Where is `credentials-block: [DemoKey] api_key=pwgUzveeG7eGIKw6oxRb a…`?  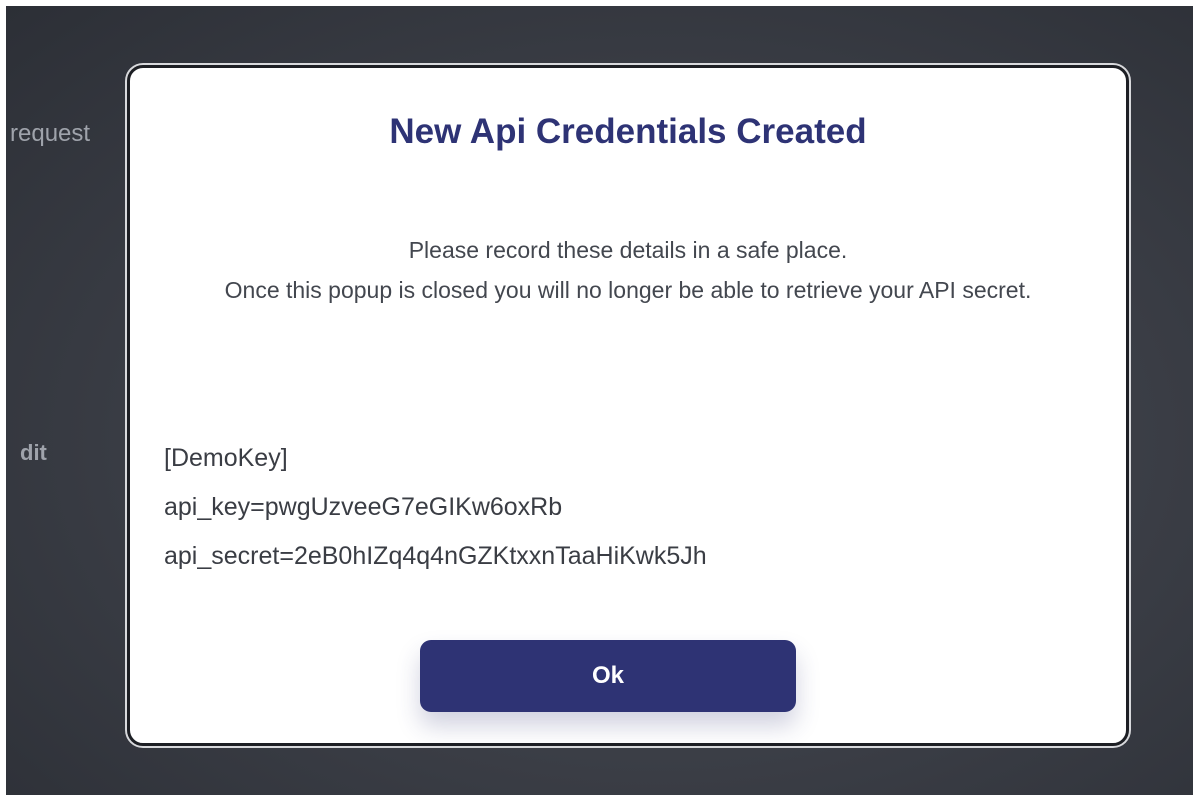
credentials-block: [DemoKey] api_key=pwgUzveeG7eGIKw6oxRb a… is located at coordinates (435, 507).